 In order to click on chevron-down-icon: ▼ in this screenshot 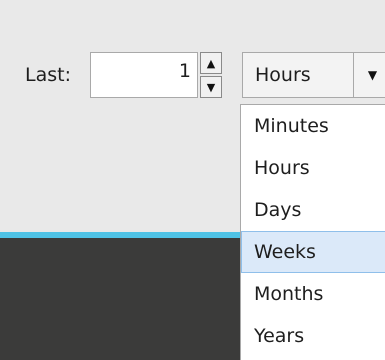, I will do `click(372, 75)`.